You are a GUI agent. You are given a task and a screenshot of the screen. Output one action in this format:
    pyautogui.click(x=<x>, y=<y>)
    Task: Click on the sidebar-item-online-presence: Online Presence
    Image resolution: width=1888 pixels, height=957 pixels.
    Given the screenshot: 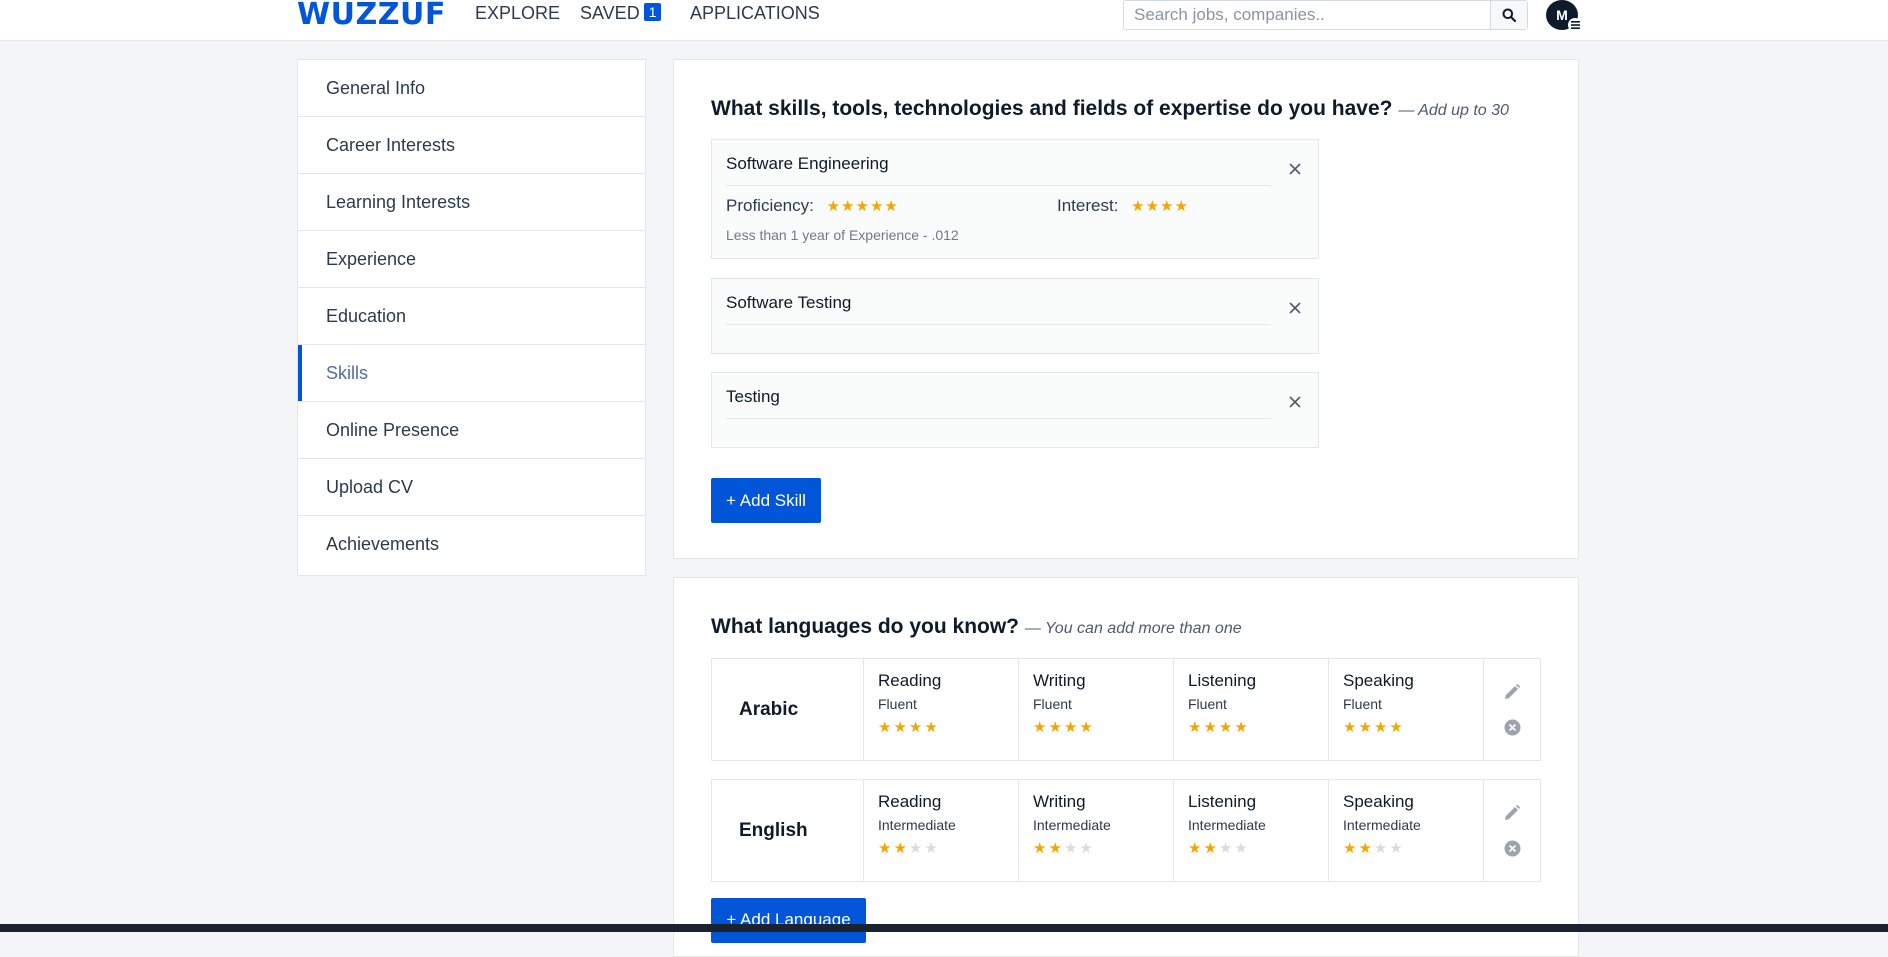 What is the action you would take?
    pyautogui.click(x=471, y=430)
    